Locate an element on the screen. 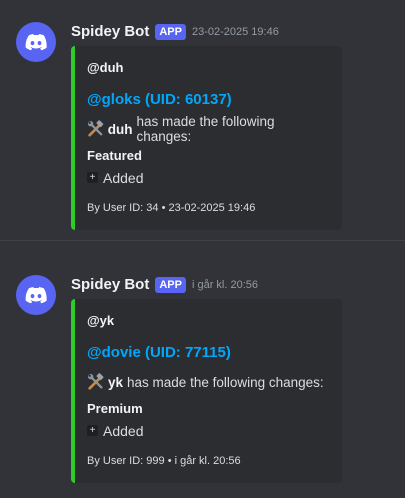 The height and width of the screenshot is (498, 405). embed-description: yk has made the following changes: is located at coordinates (208, 382).